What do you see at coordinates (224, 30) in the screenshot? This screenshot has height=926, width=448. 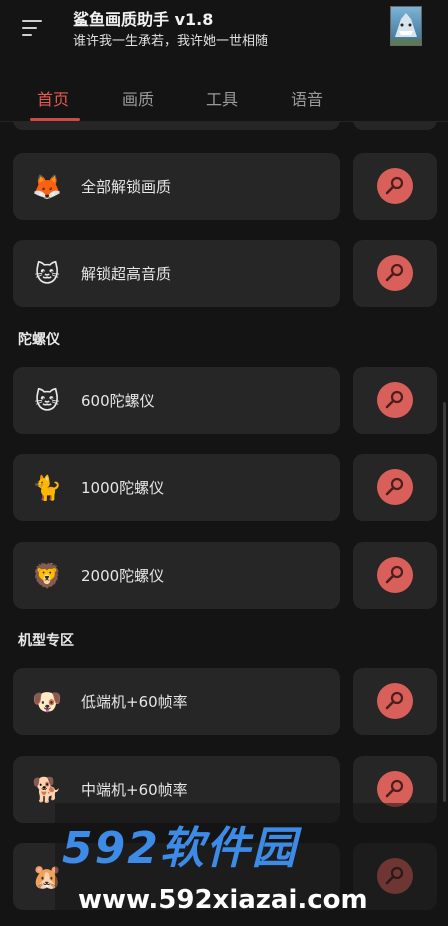 I see `app-header: 鲨鱼画质助手 v1.8 谁许我一生承若，我许她一世相随` at bounding box center [224, 30].